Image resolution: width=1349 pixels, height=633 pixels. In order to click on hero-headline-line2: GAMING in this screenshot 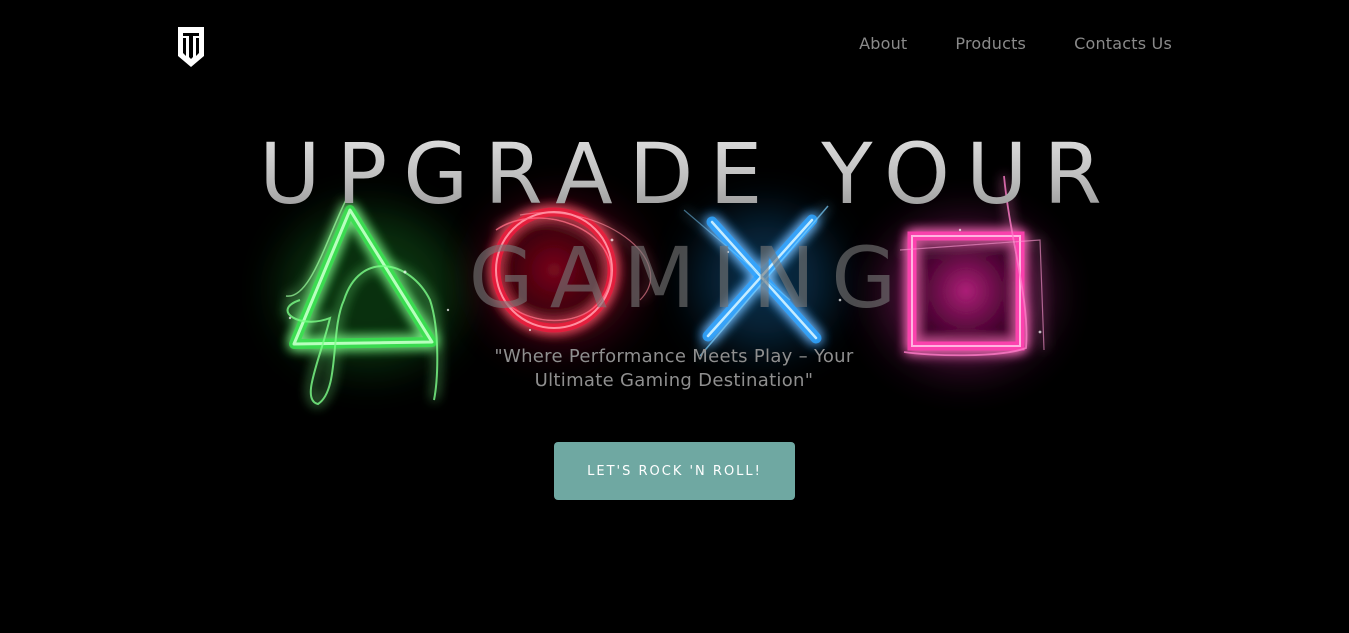, I will do `click(690, 278)`.